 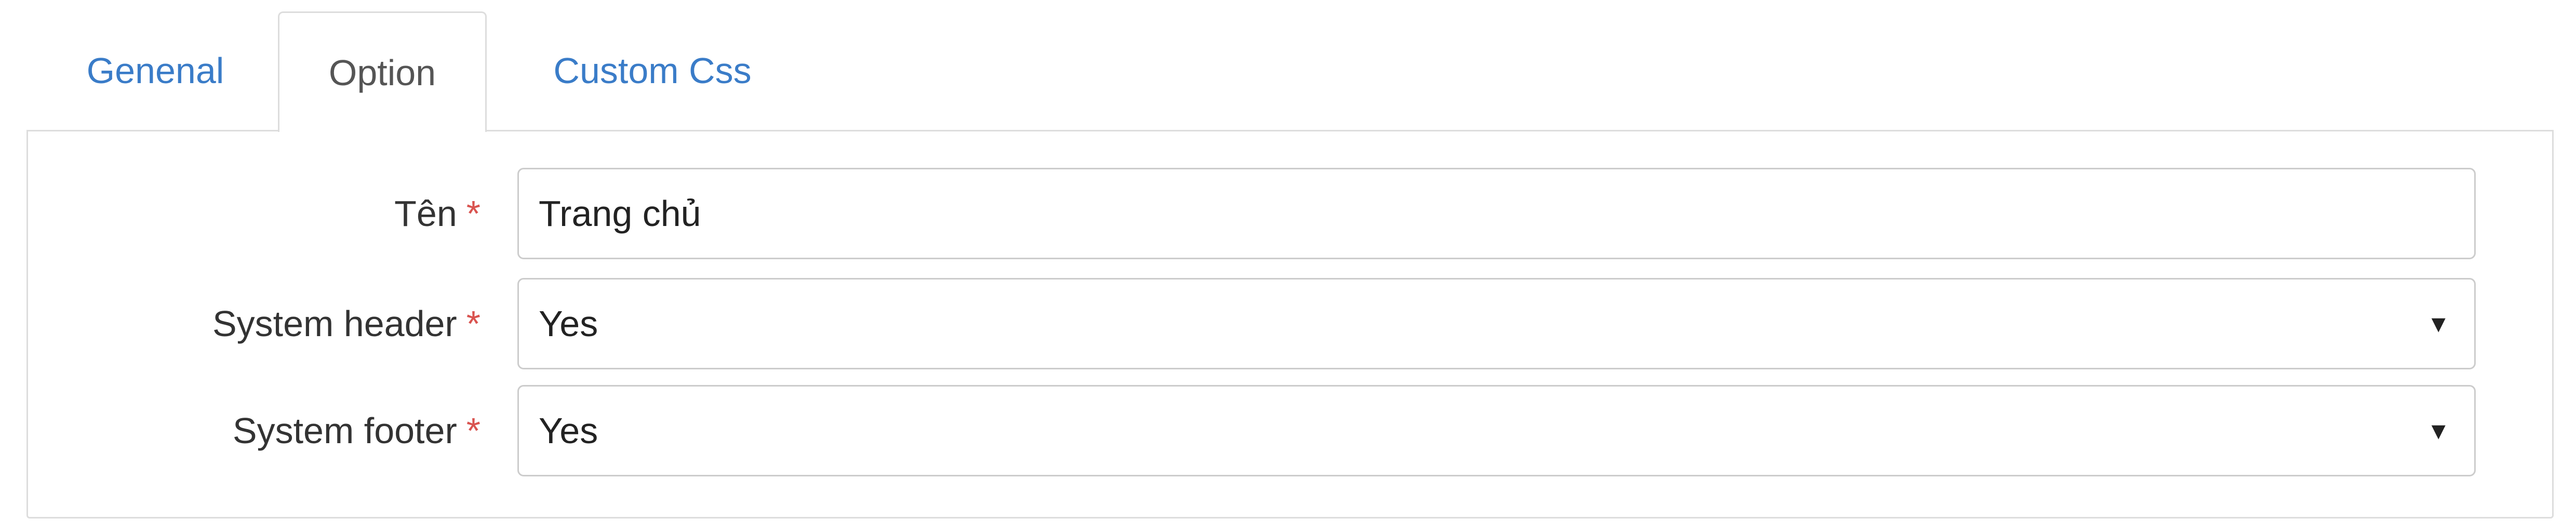 I want to click on system-header-select: Yes ▼, so click(x=1496, y=323).